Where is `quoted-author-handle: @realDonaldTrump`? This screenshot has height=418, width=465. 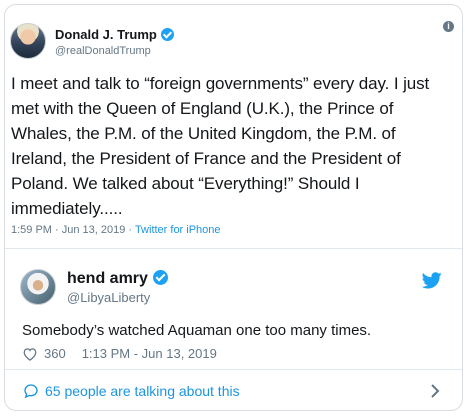 quoted-author-handle: @realDonaldTrump is located at coordinates (103, 51).